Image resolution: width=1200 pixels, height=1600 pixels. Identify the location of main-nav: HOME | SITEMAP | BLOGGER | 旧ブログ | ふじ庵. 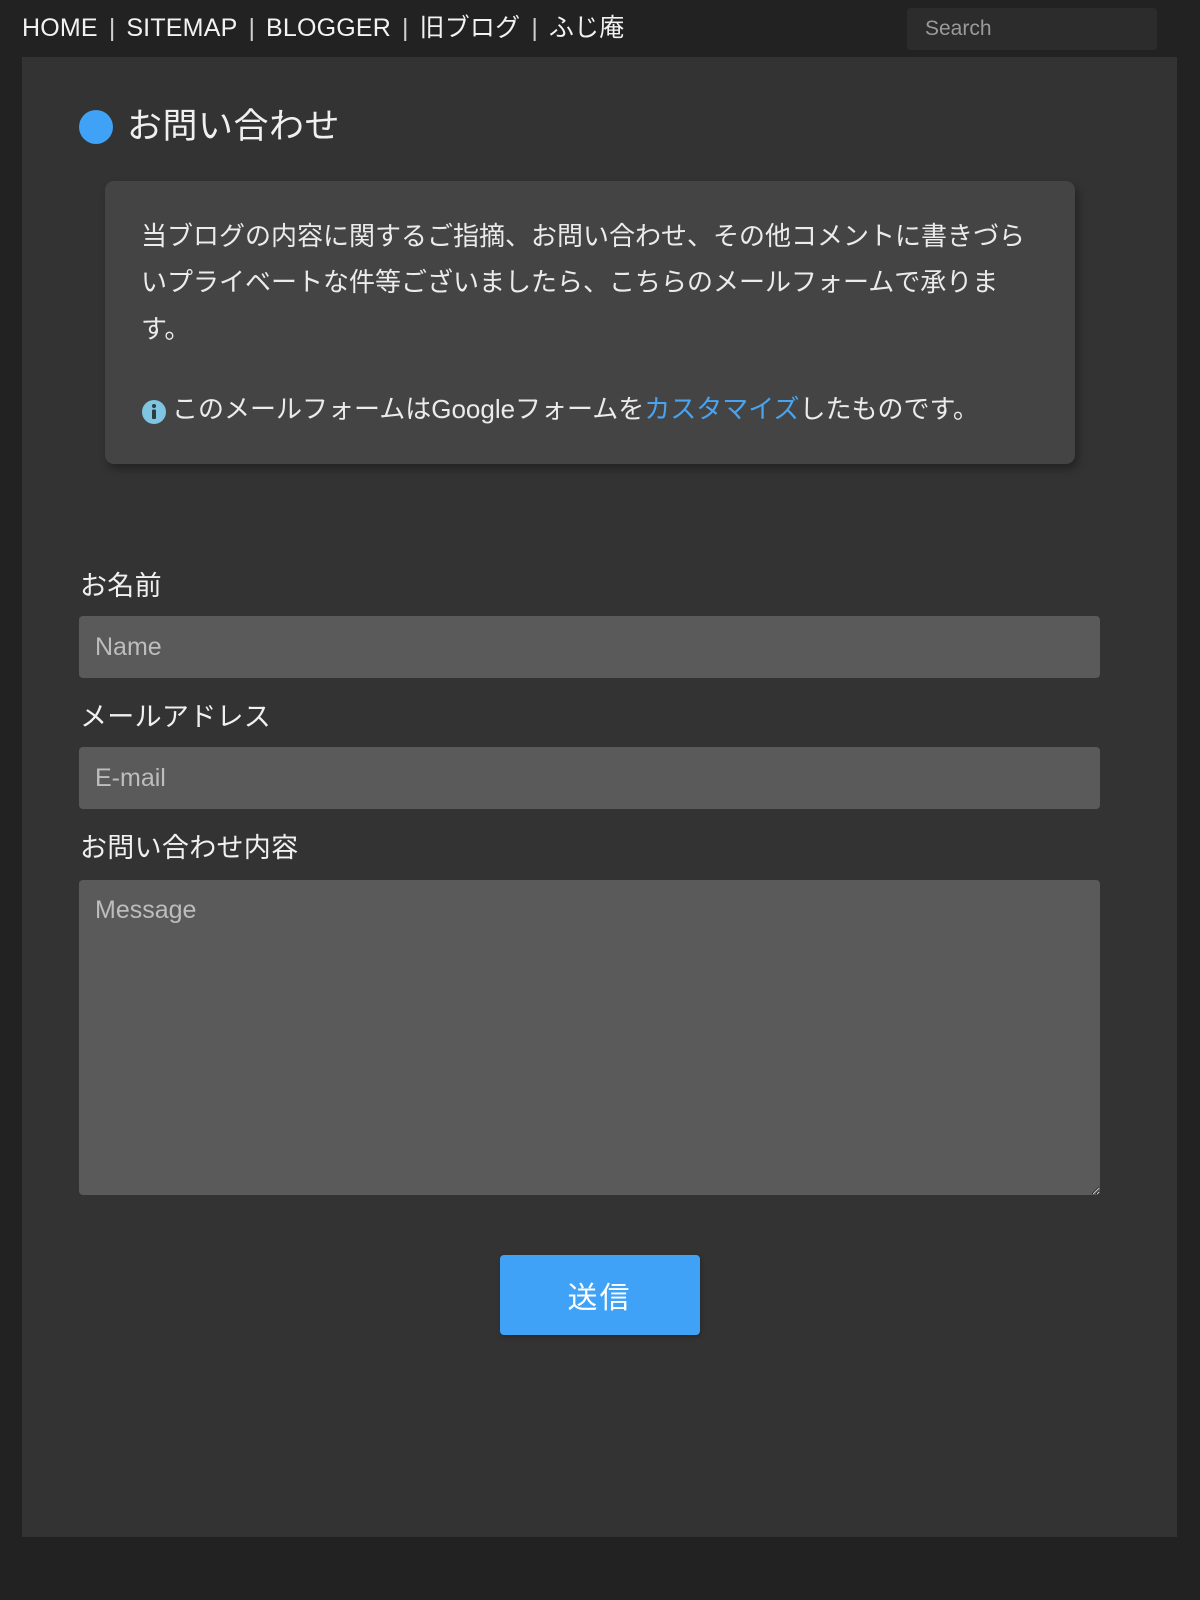
(323, 28).